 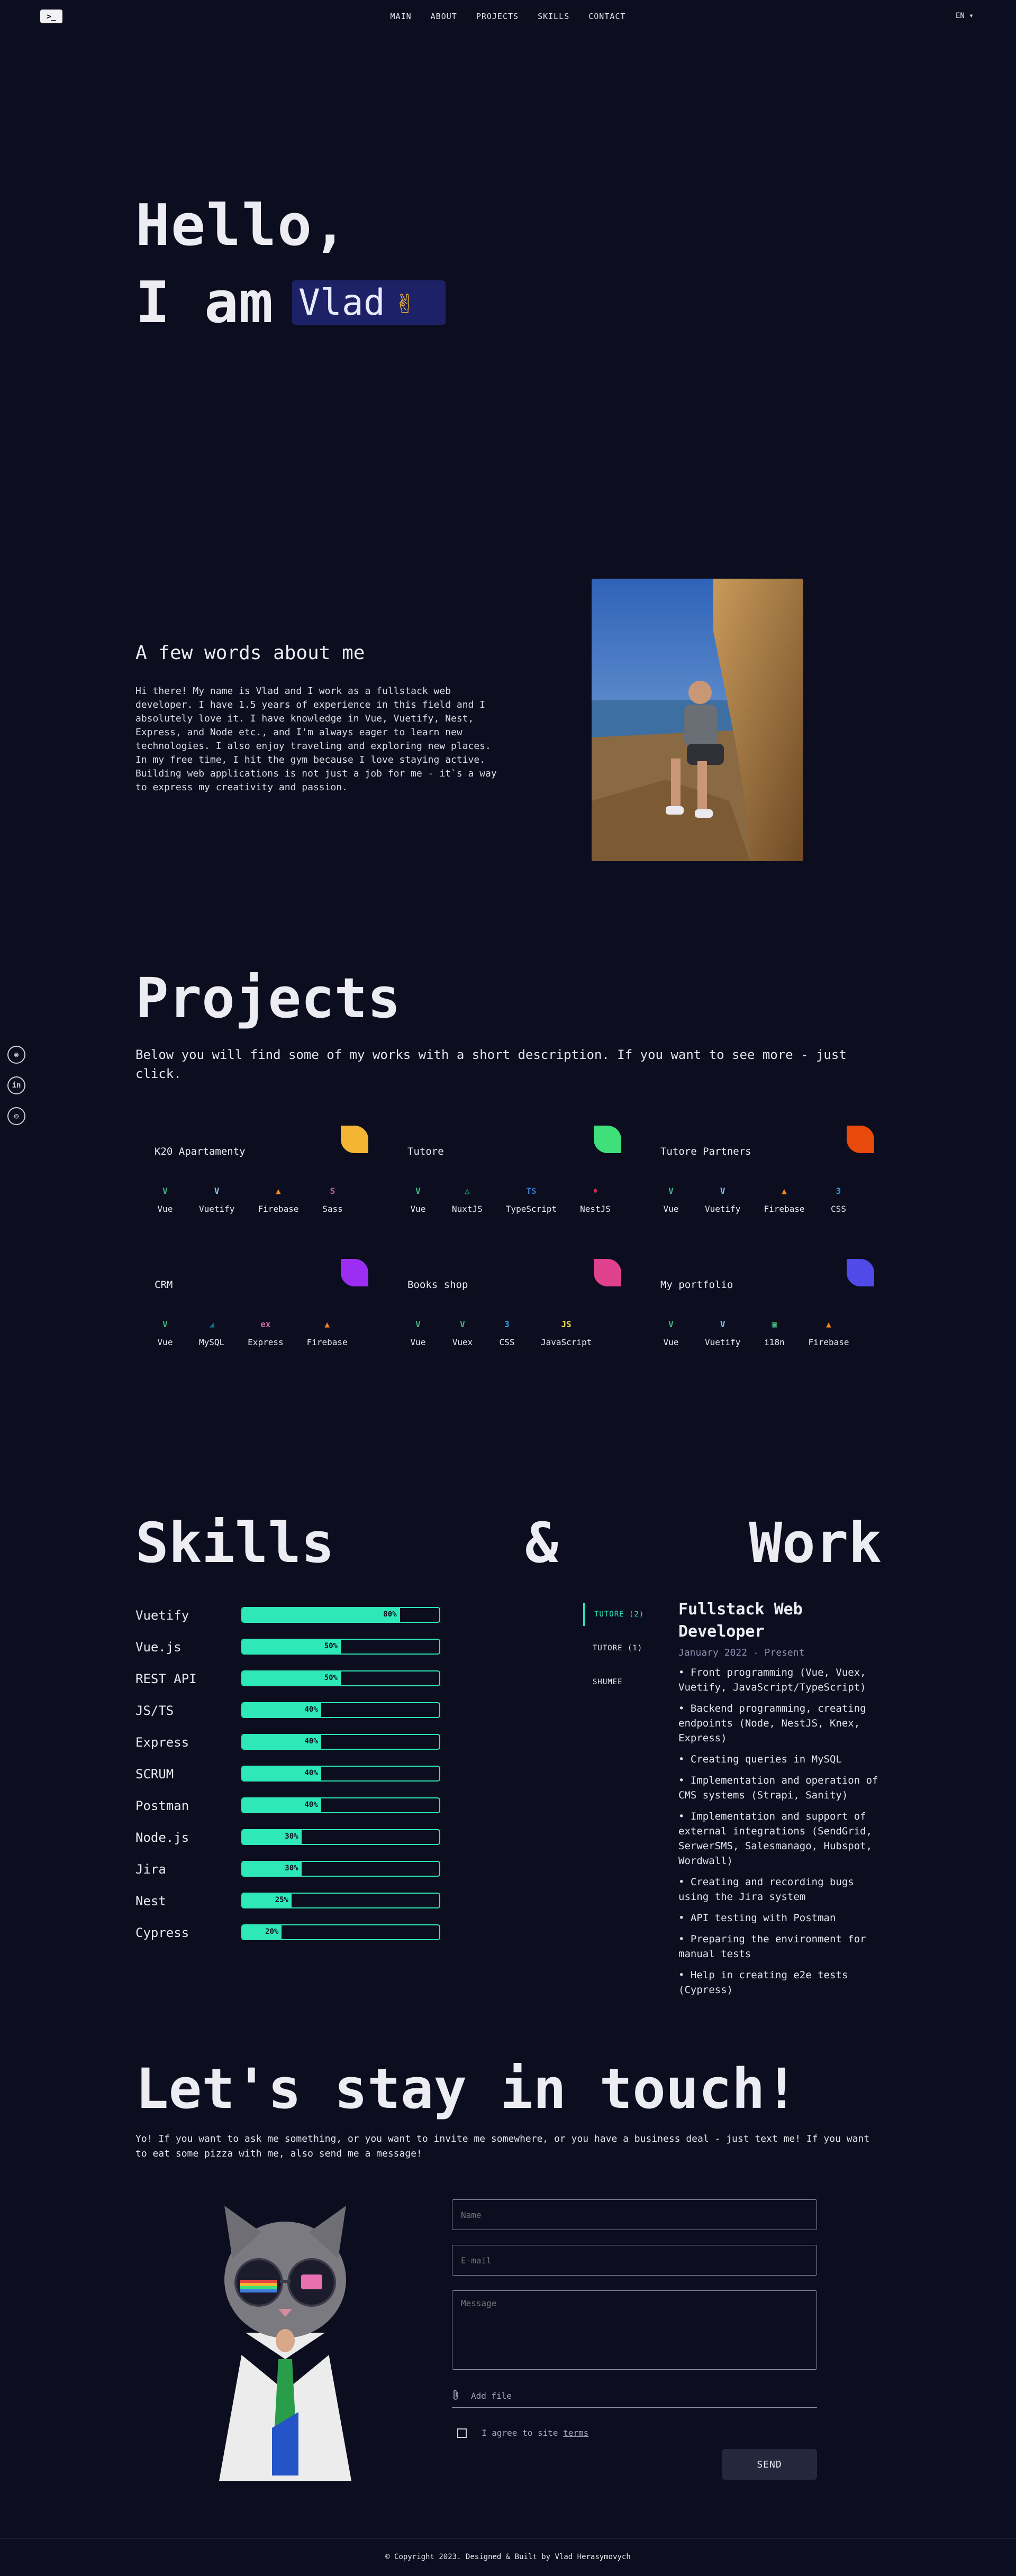 What do you see at coordinates (249, 1199) in the screenshot?
I see `tech-stack: V Vue V Vuetify ▲ Firebase S Sass` at bounding box center [249, 1199].